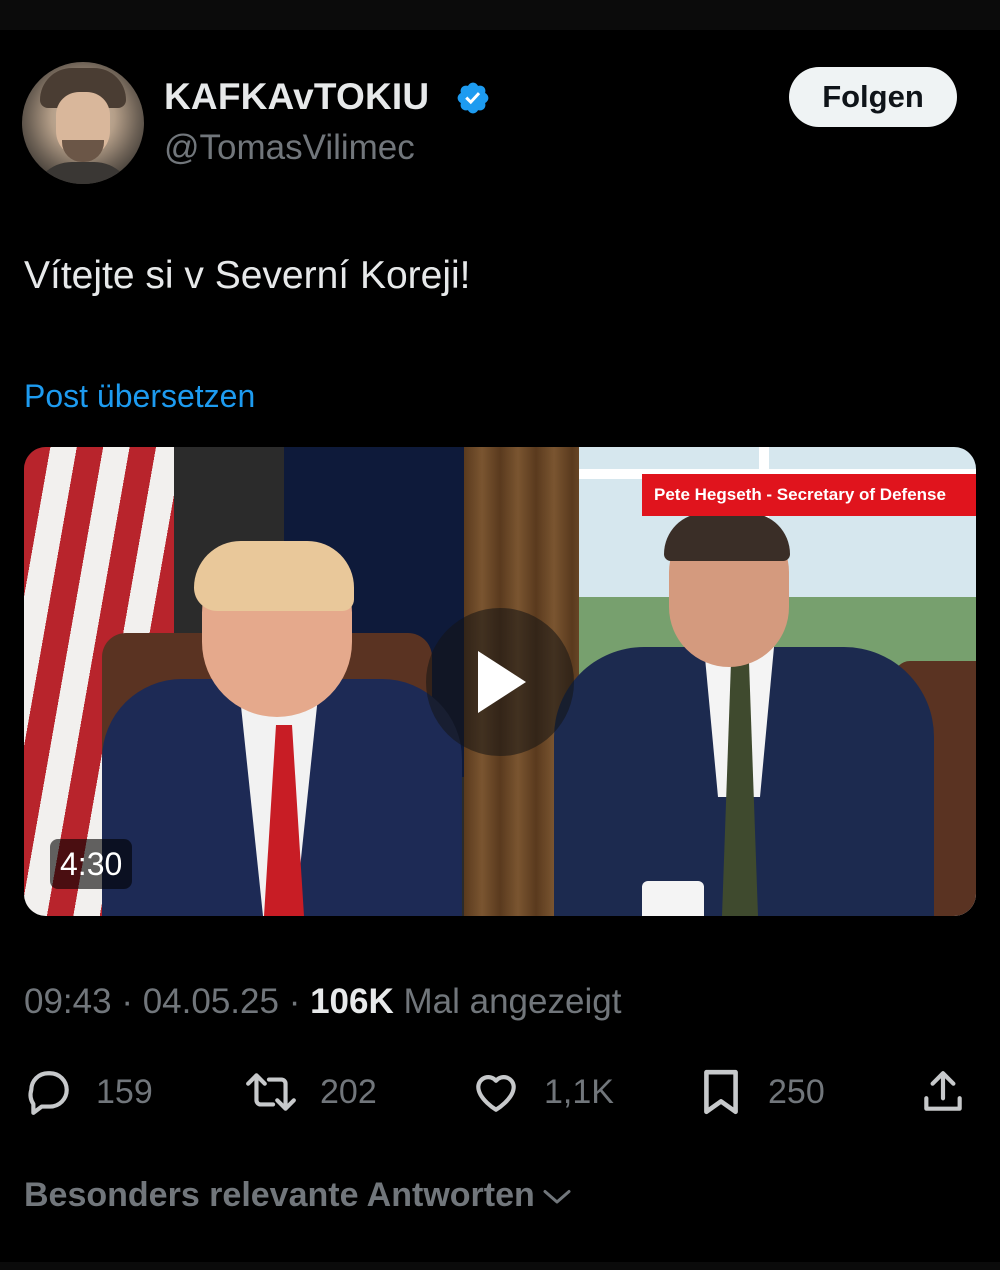 Image resolution: width=1000 pixels, height=1270 pixels. Describe the element at coordinates (88, 1092) in the screenshot. I see `reply-button: 159` at that location.